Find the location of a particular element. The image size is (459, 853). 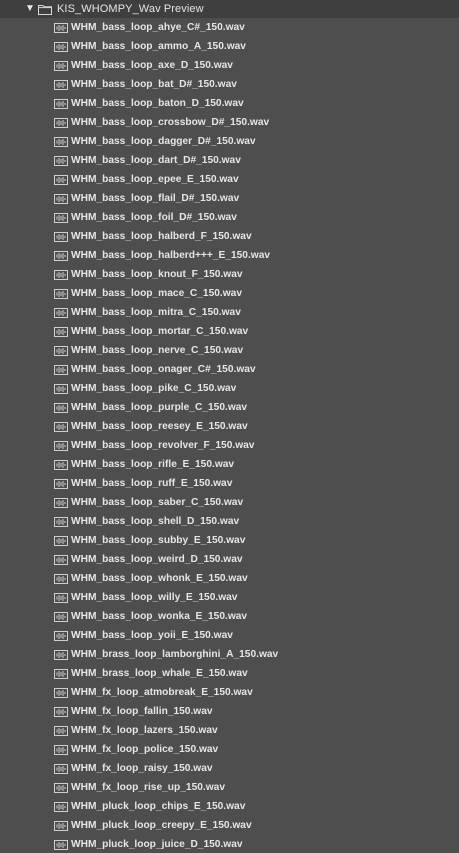

file-row: WHM_fx_loop_raisy_150.wav is located at coordinates (229, 768).